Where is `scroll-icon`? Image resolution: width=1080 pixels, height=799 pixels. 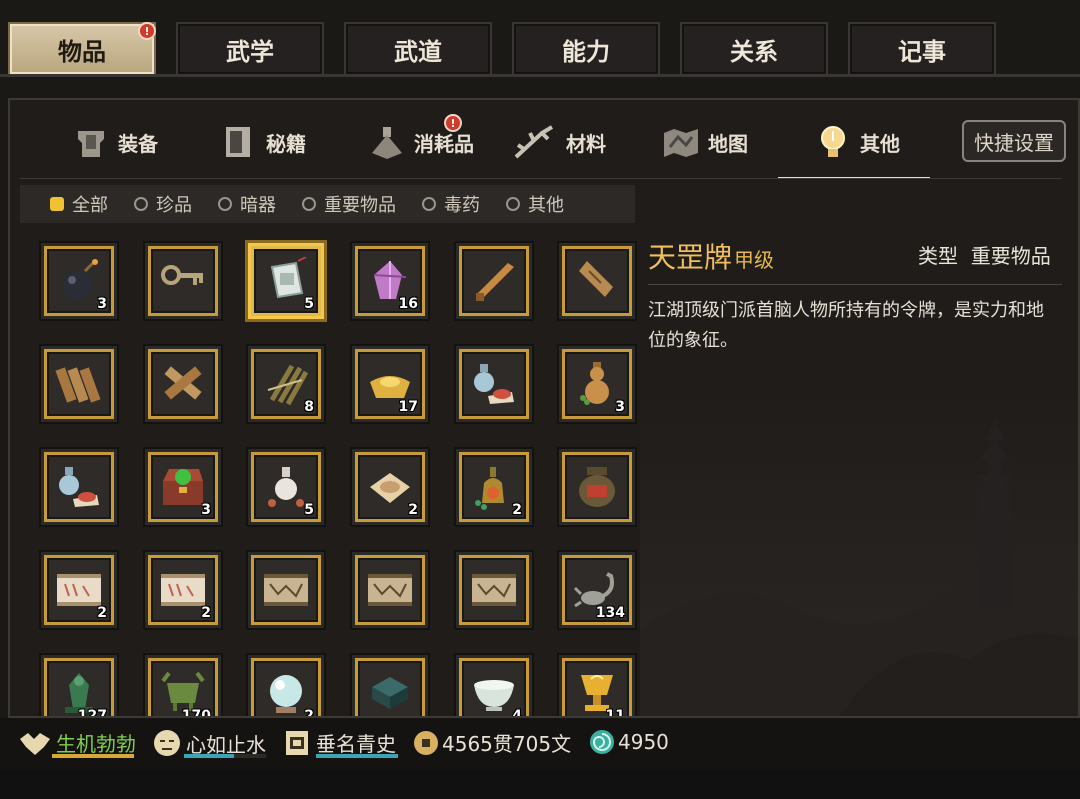 scroll-icon is located at coordinates (183, 590).